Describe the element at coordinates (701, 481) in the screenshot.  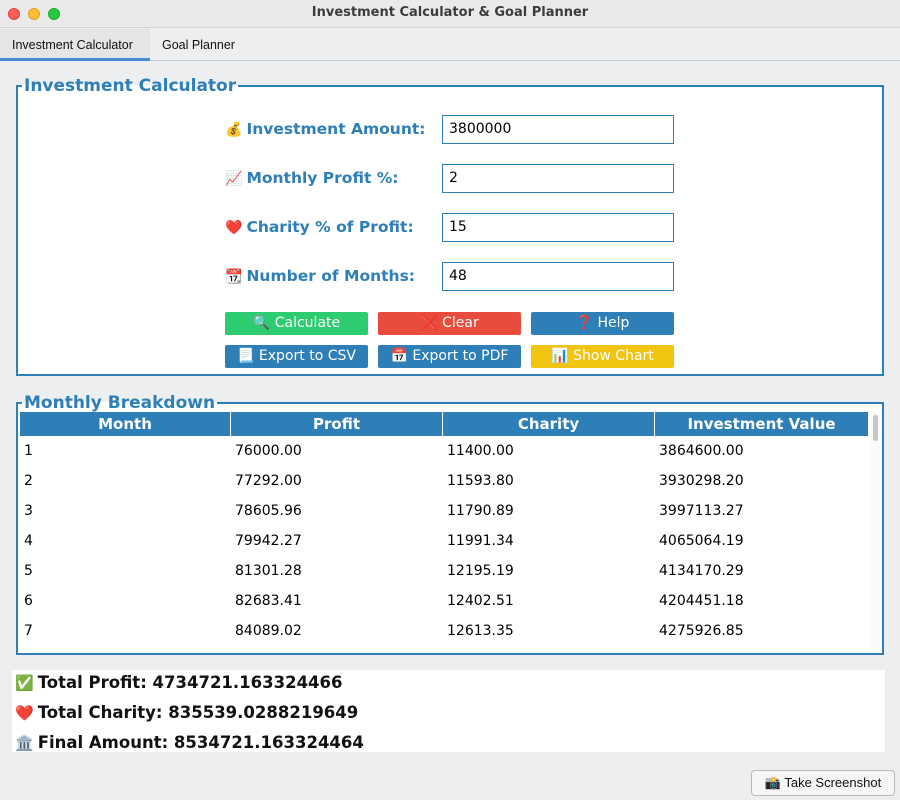
I see `cell-investment-value: 3930298.20` at that location.